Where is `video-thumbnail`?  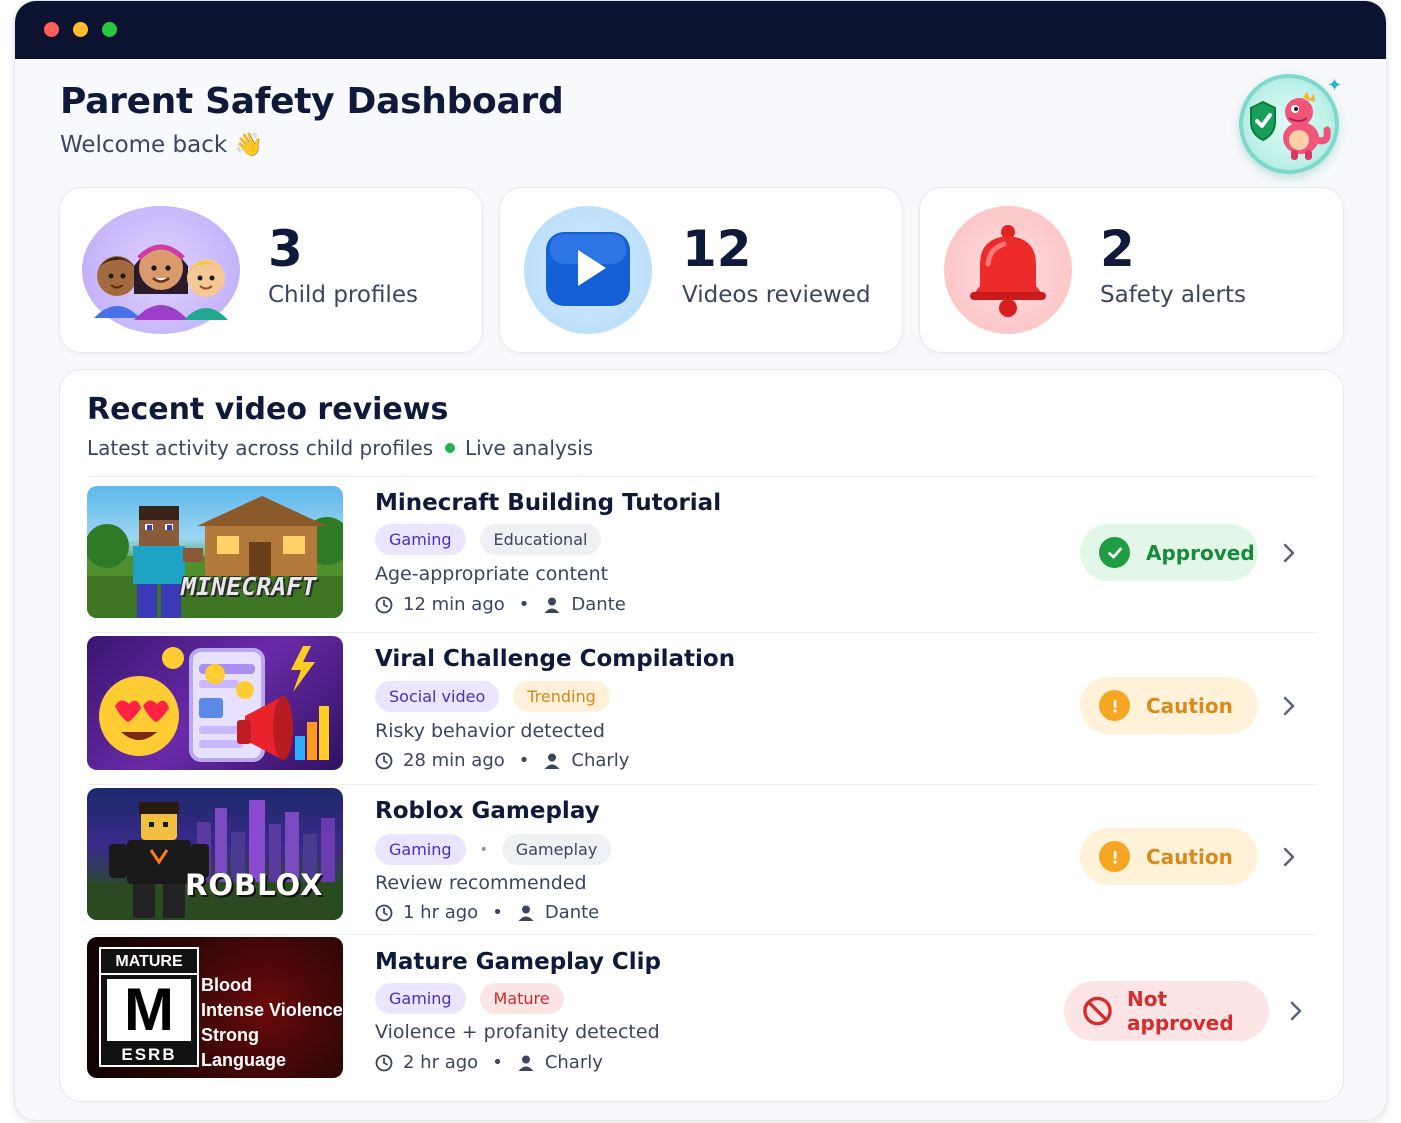 video-thumbnail is located at coordinates (215, 703).